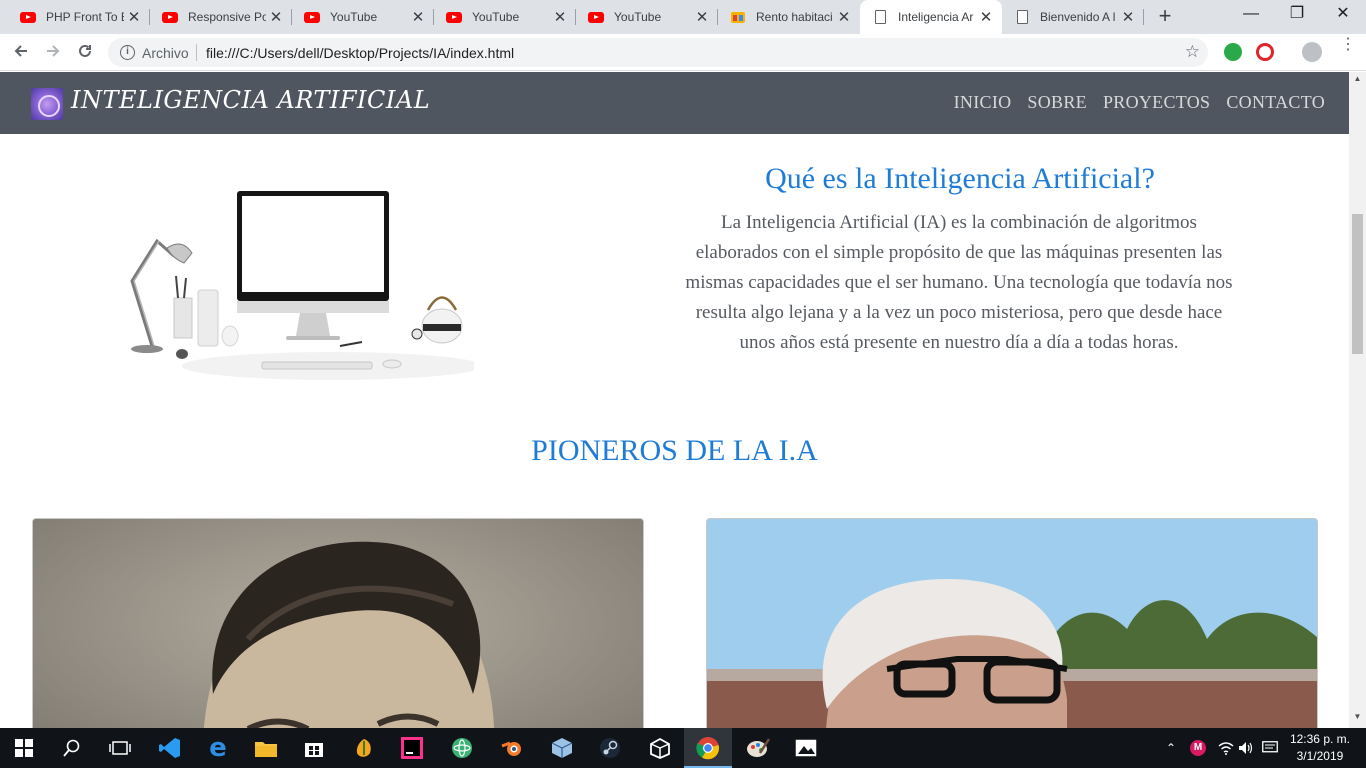  I want to click on browser-tab-6: Rento habitaci ✕, so click(789, 17).